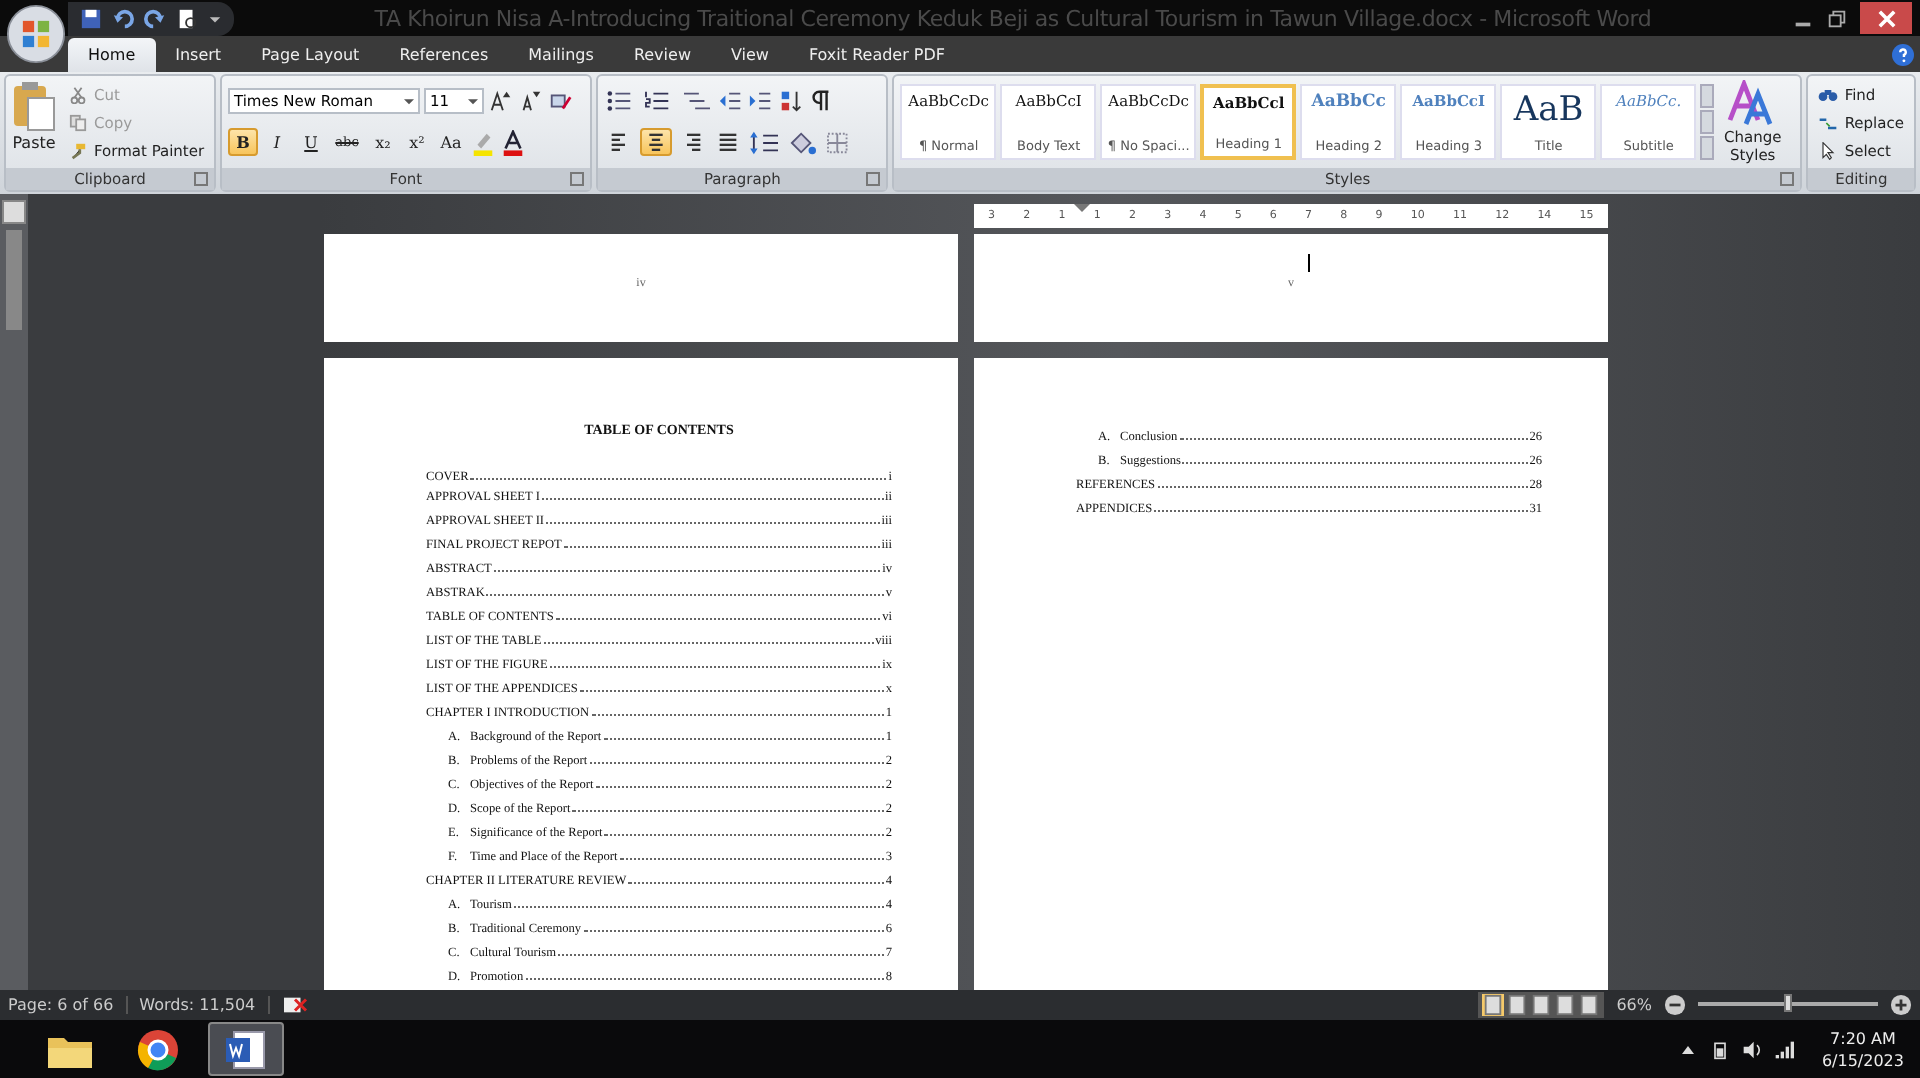 This screenshot has height=1078, width=1920. Describe the element at coordinates (662, 55) in the screenshot. I see `ribbon-tab: Review` at that location.